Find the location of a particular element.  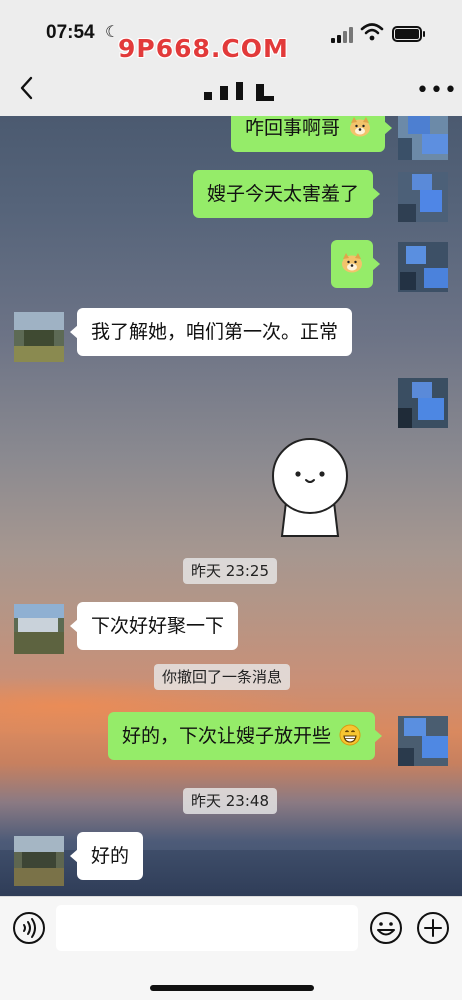

message-bubble-outgoing: 嫂子今天太害羞了 is located at coordinates (287, 194).